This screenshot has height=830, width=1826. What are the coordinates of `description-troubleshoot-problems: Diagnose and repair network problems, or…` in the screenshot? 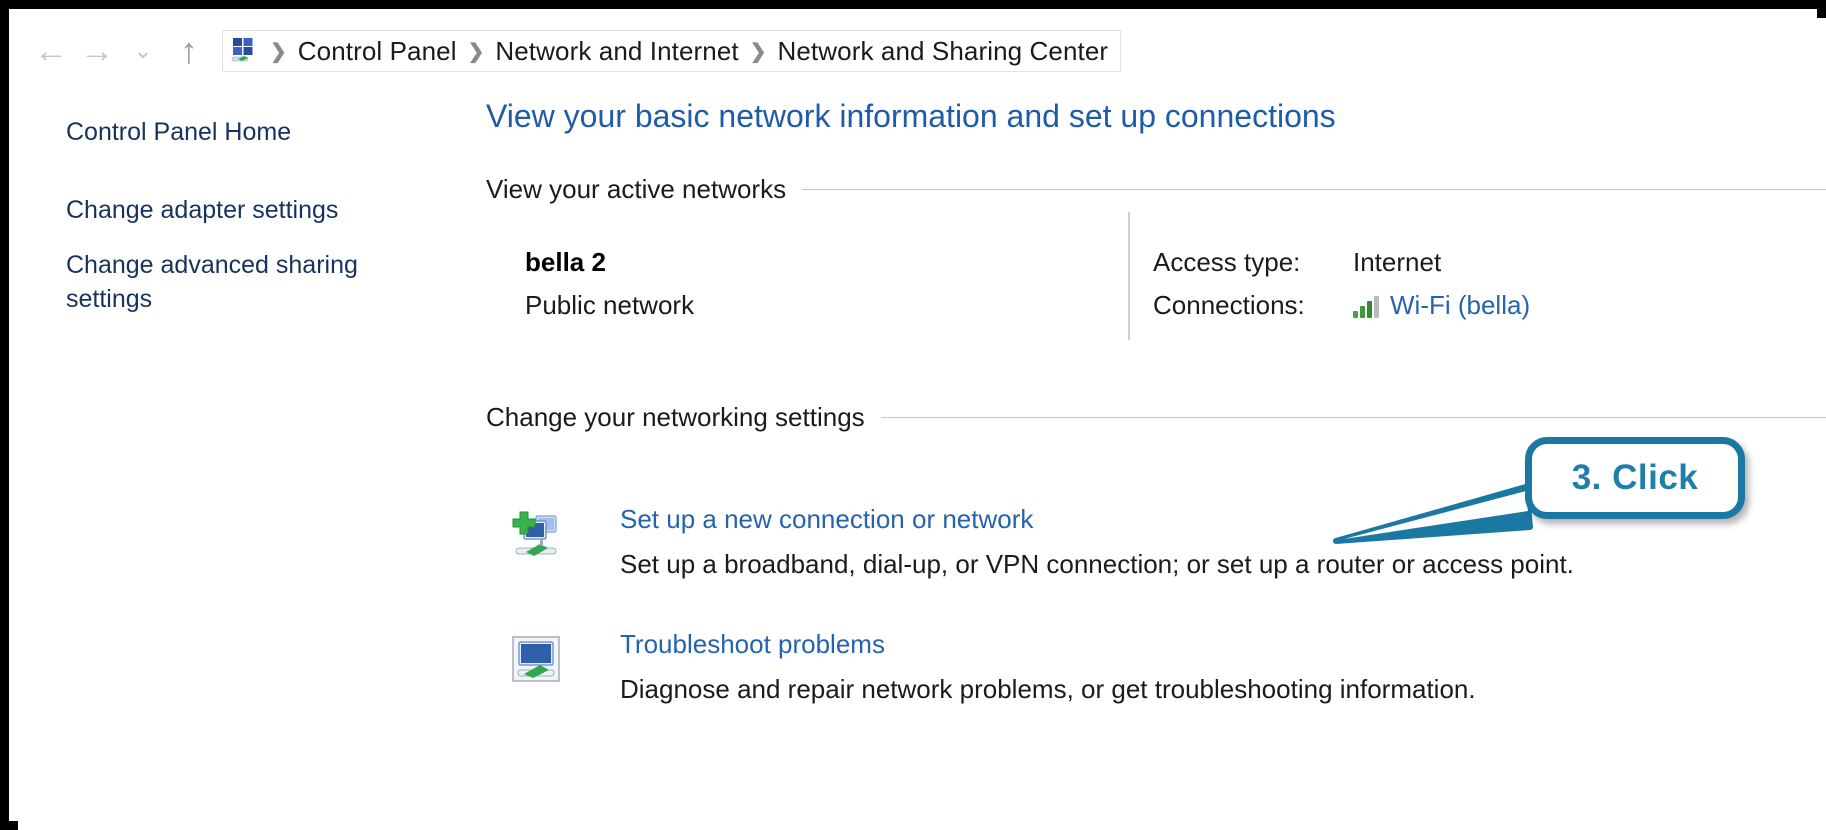 It's located at (1048, 689).